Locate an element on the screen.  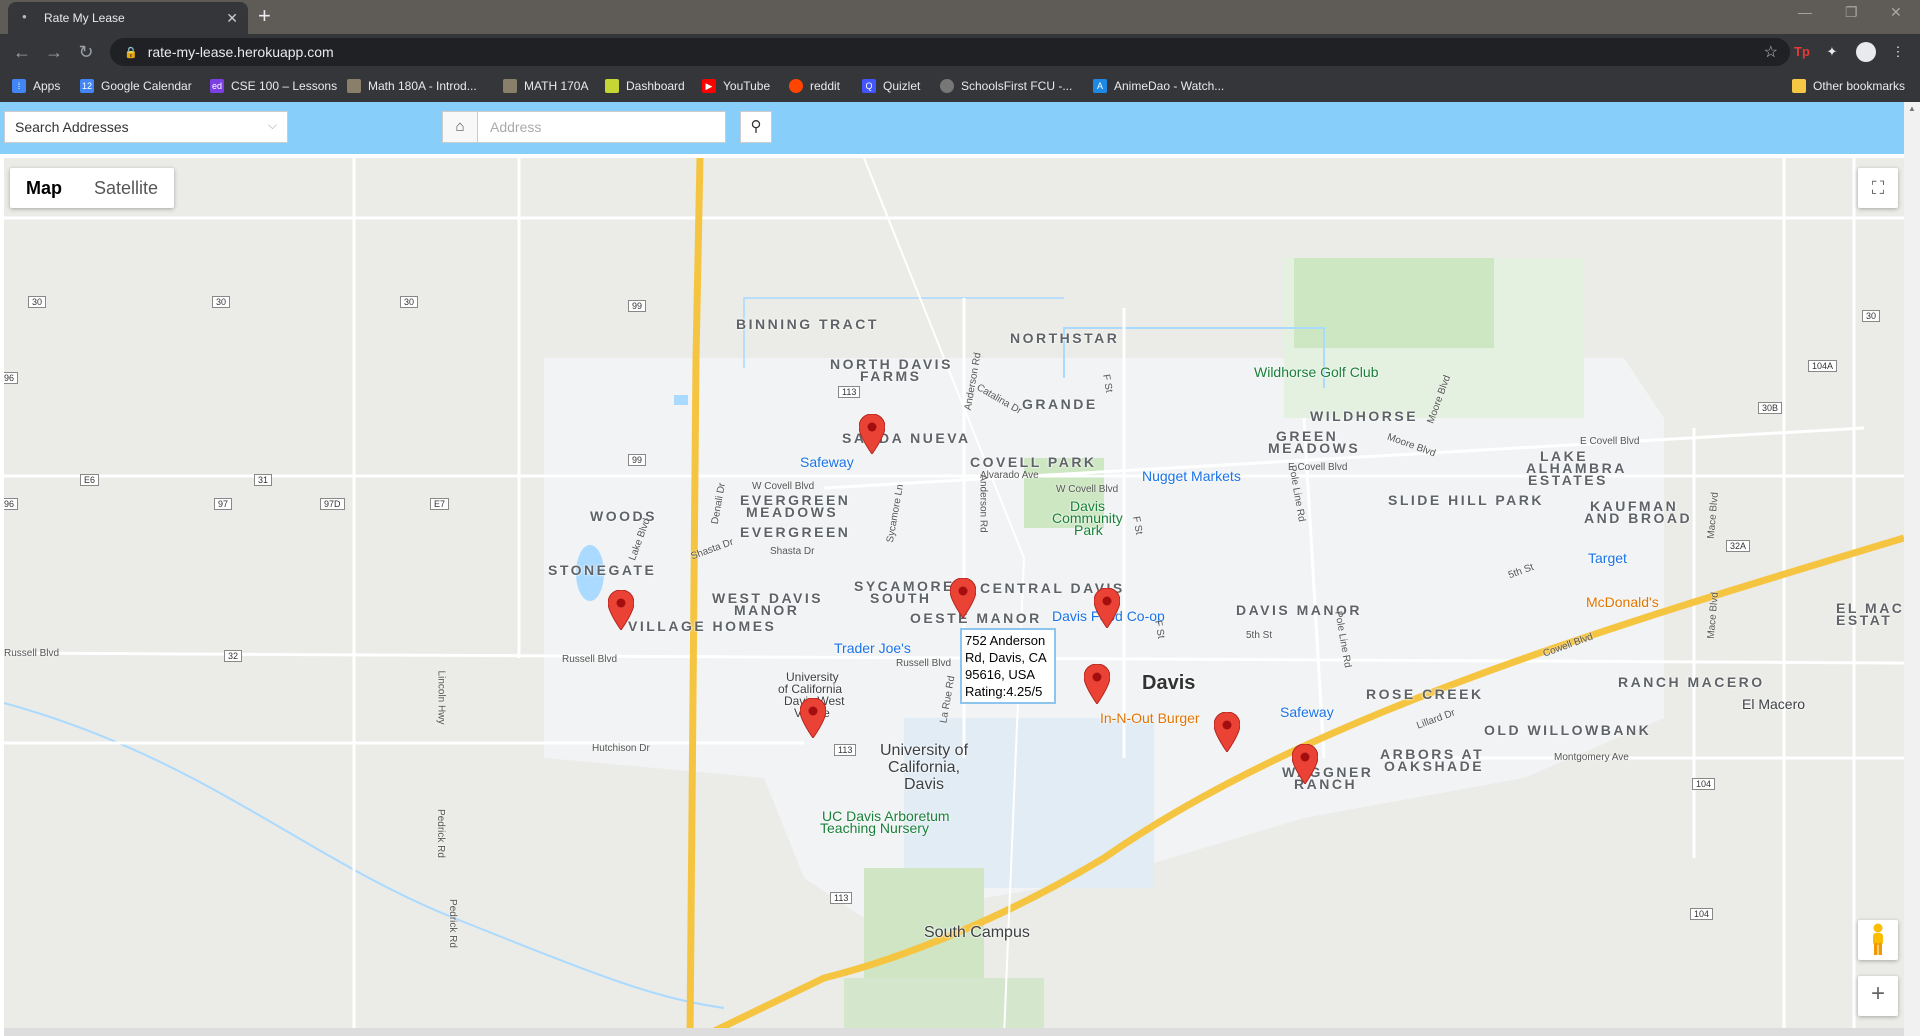
route-shield: 31 is located at coordinates (263, 480).